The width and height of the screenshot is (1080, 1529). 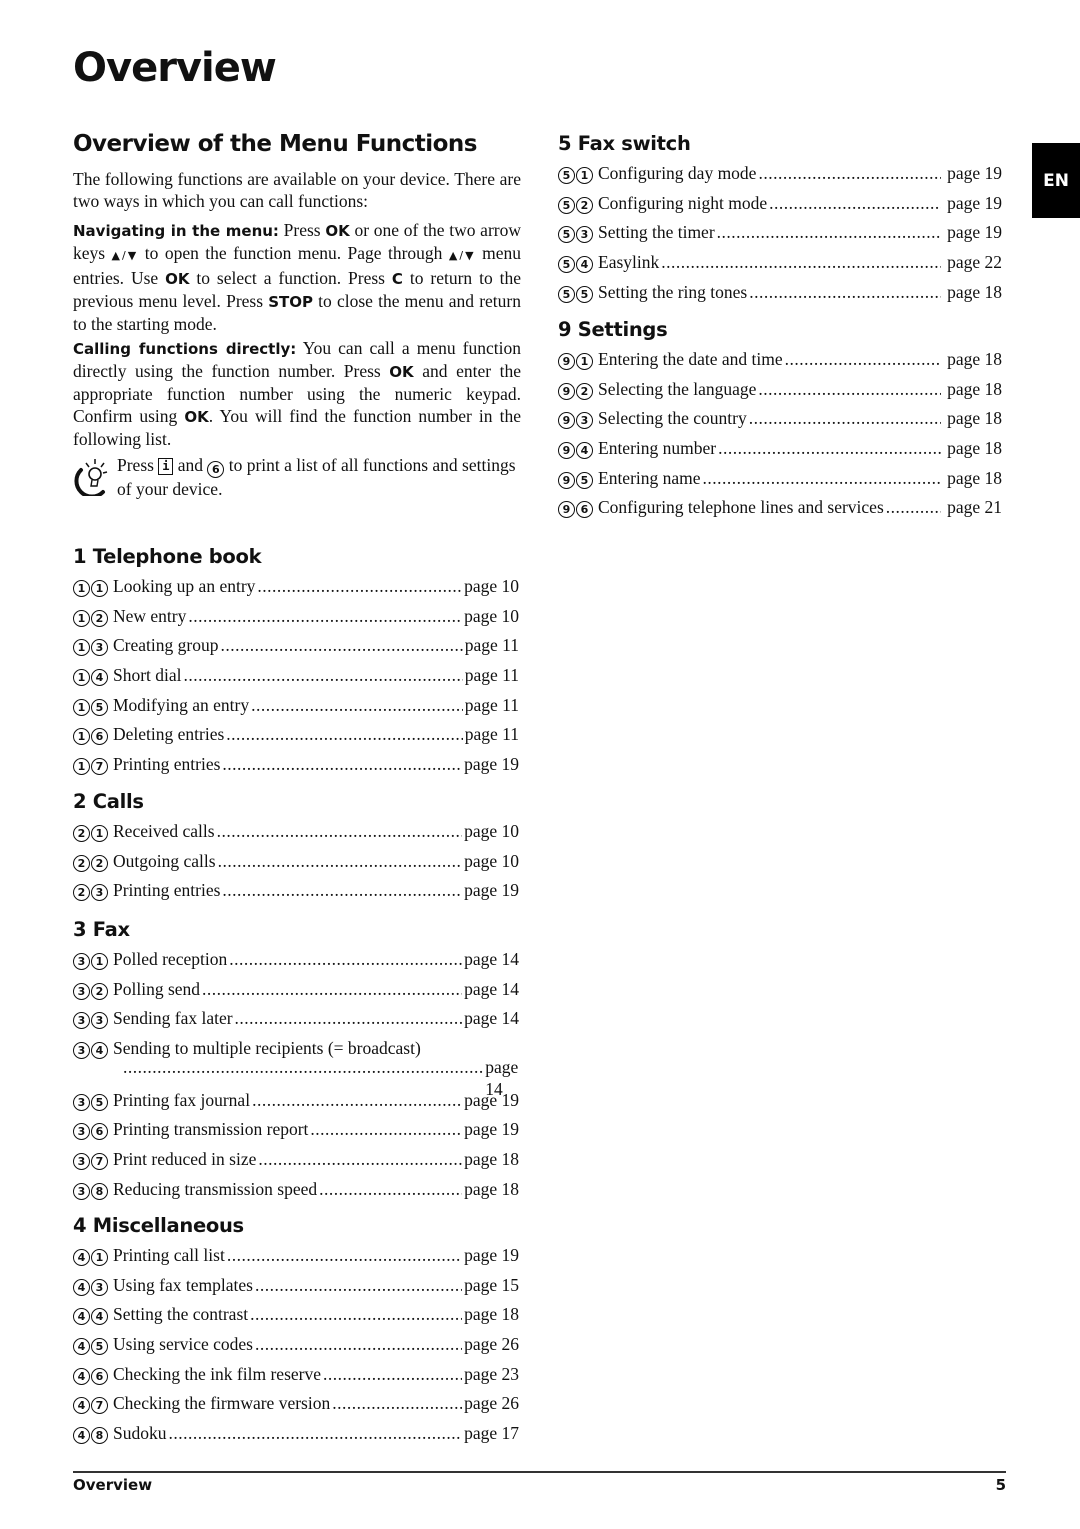 I want to click on menu-entry: 33 Sending fax later page 14, so click(x=296, y=1019).